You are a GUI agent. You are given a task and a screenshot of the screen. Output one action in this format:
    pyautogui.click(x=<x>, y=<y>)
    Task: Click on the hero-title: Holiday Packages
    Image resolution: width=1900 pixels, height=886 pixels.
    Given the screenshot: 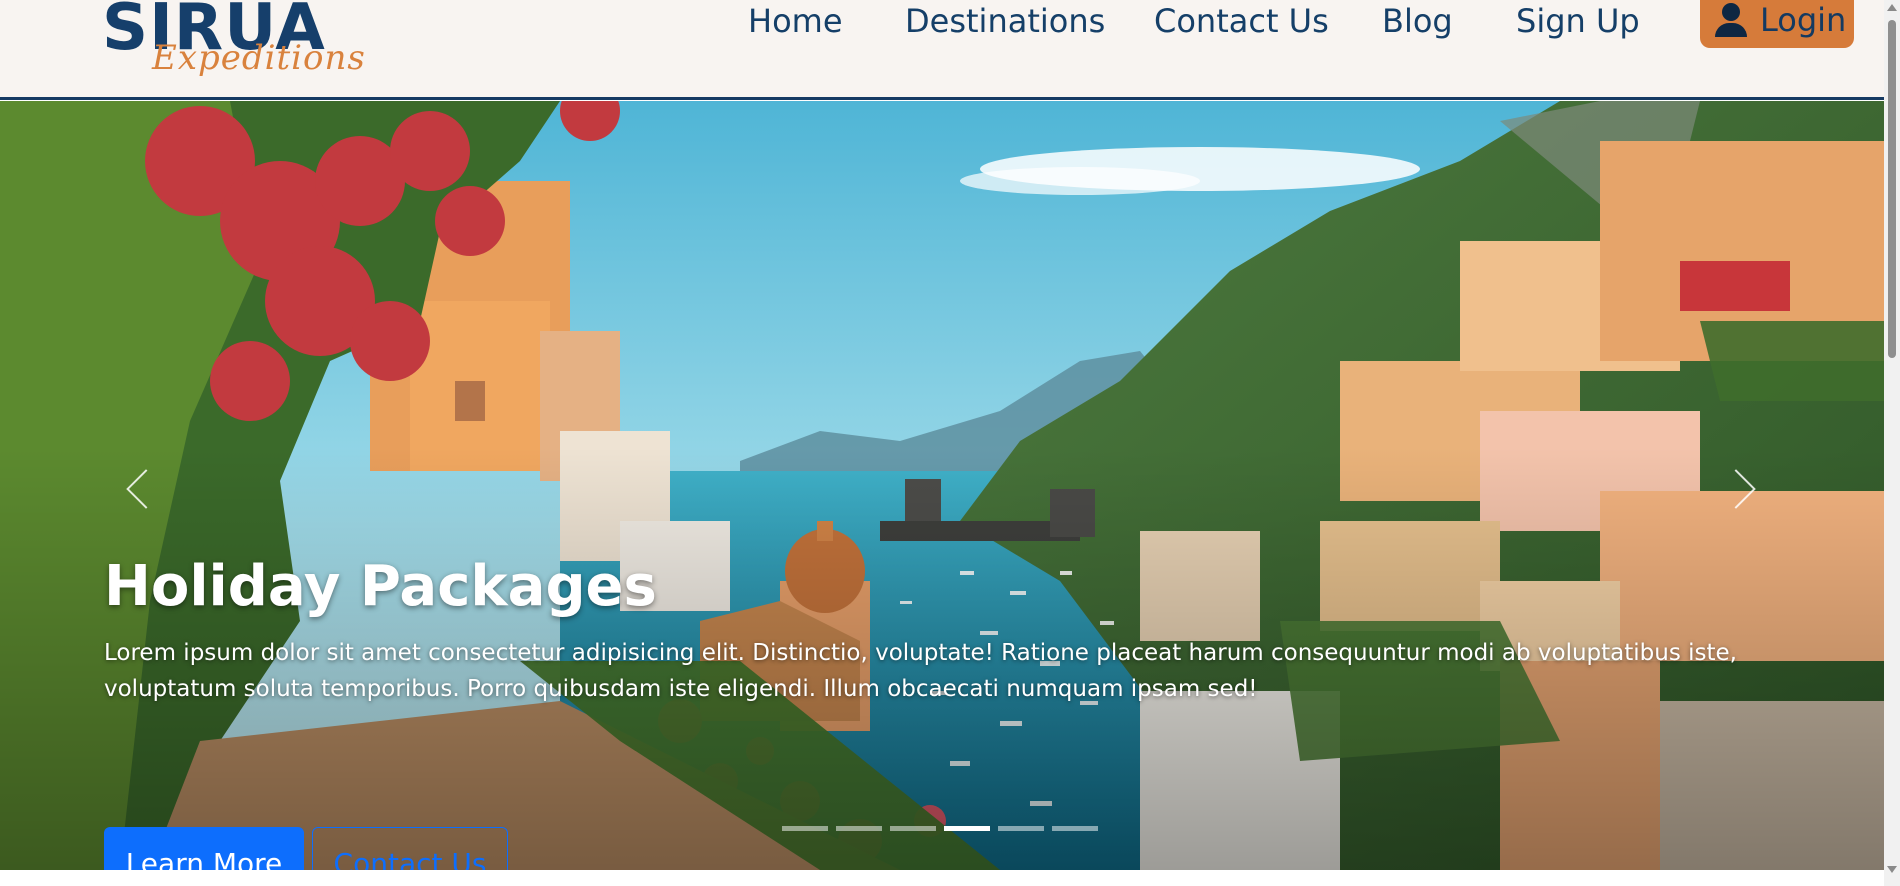 What is the action you would take?
    pyautogui.click(x=380, y=586)
    